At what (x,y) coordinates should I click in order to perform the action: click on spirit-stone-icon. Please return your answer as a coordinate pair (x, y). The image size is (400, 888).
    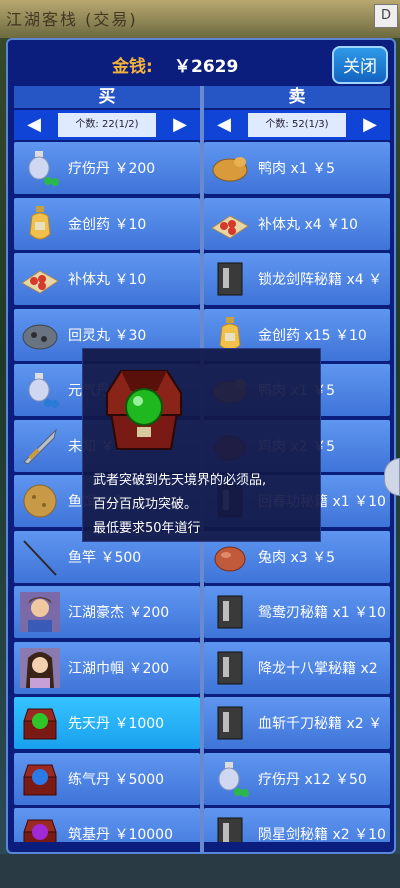
    Looking at the image, I should click on (40, 336).